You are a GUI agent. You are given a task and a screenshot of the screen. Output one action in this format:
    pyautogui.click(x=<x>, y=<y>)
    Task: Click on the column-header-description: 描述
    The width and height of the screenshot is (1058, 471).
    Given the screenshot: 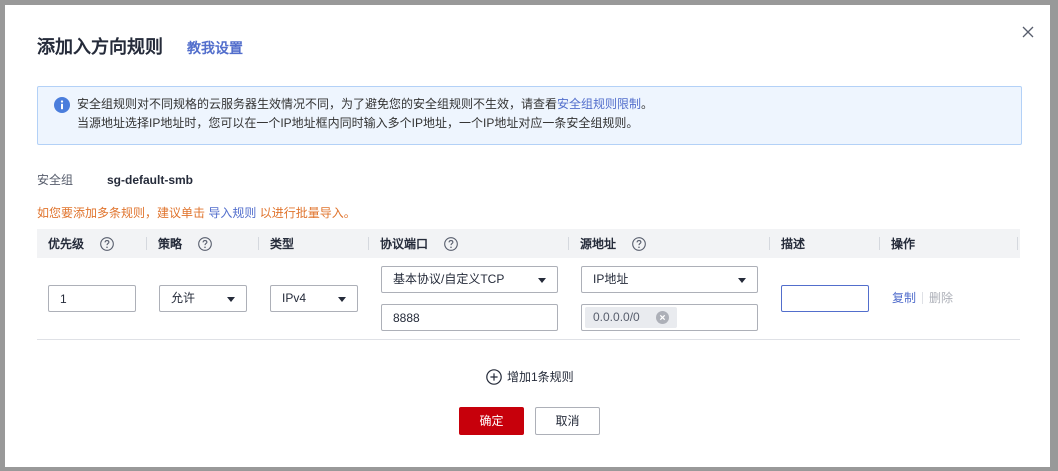 What is the action you would take?
    pyautogui.click(x=825, y=243)
    